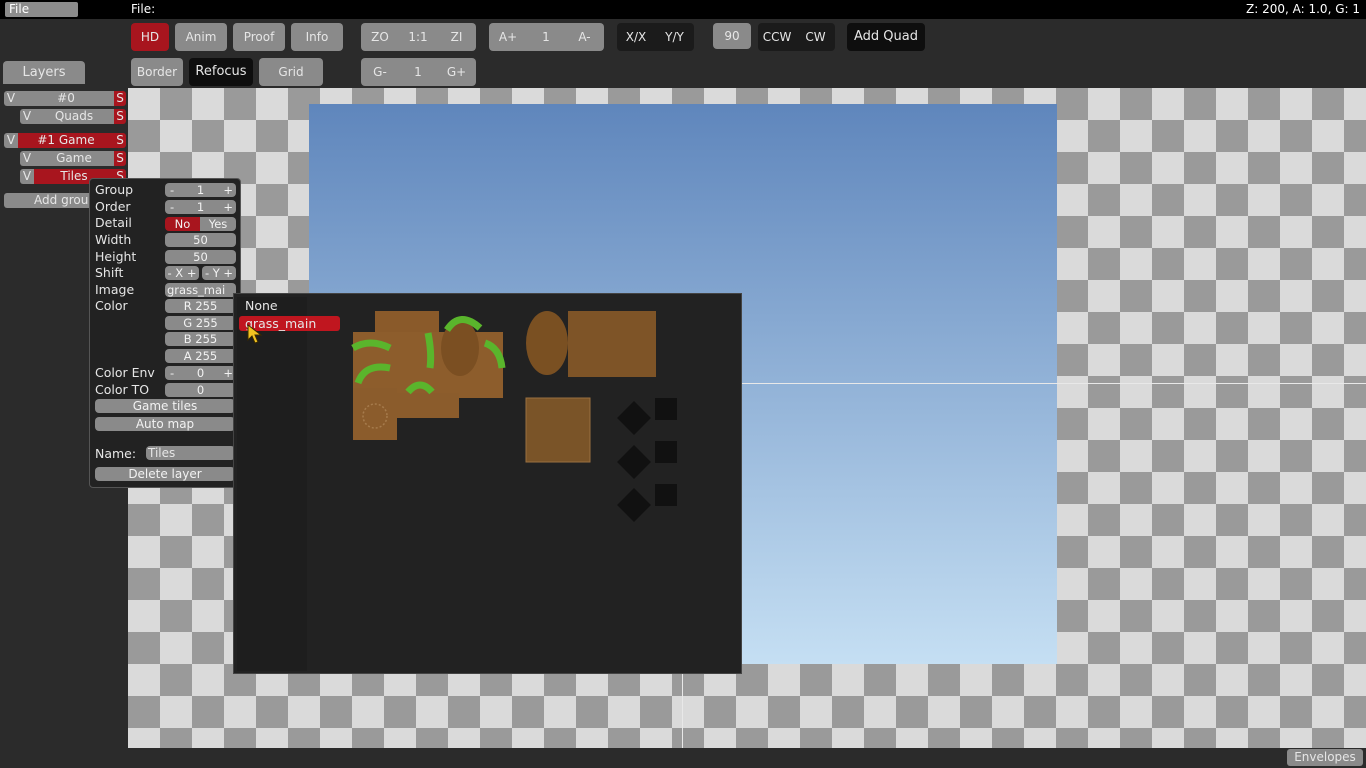 This screenshot has width=1366, height=768. What do you see at coordinates (66, 98) in the screenshot?
I see `group-name: #0` at bounding box center [66, 98].